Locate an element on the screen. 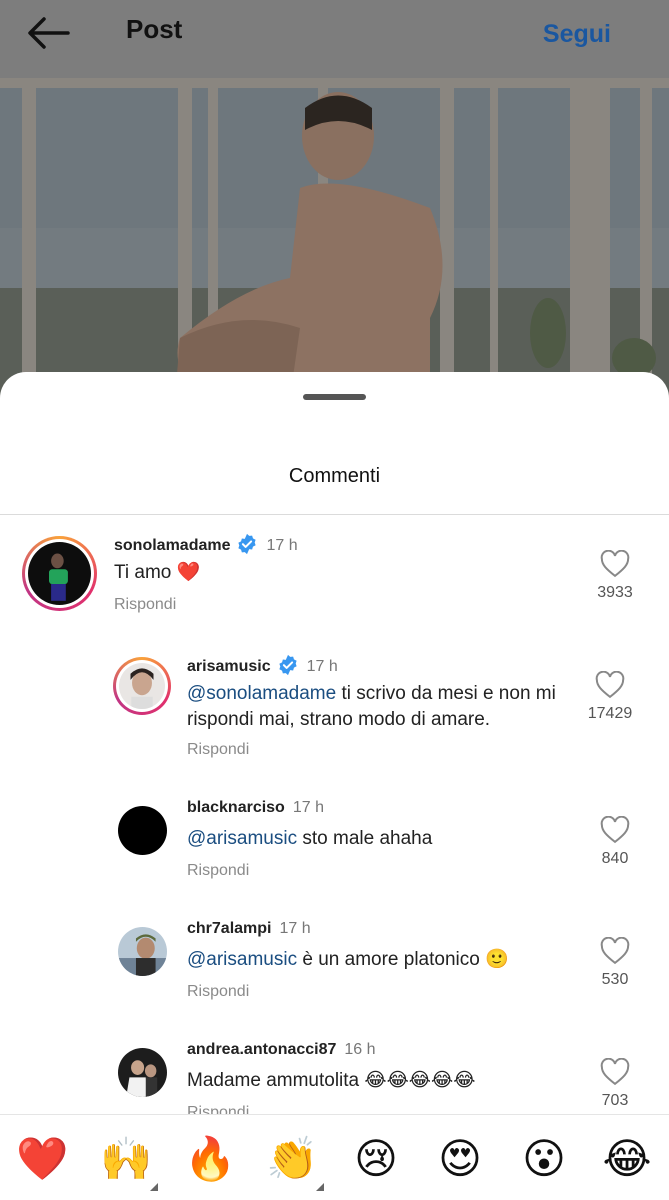  like-button: 840 is located at coordinates (615, 842).